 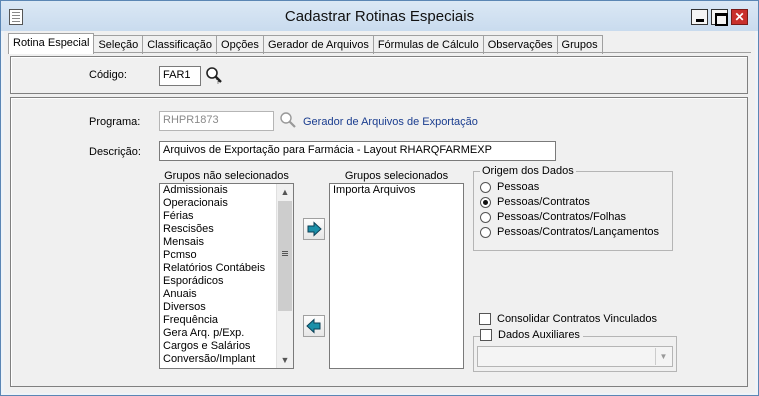 I want to click on consolidar-checkbox: Consolidar Contratos Vinculados, so click(x=568, y=319).